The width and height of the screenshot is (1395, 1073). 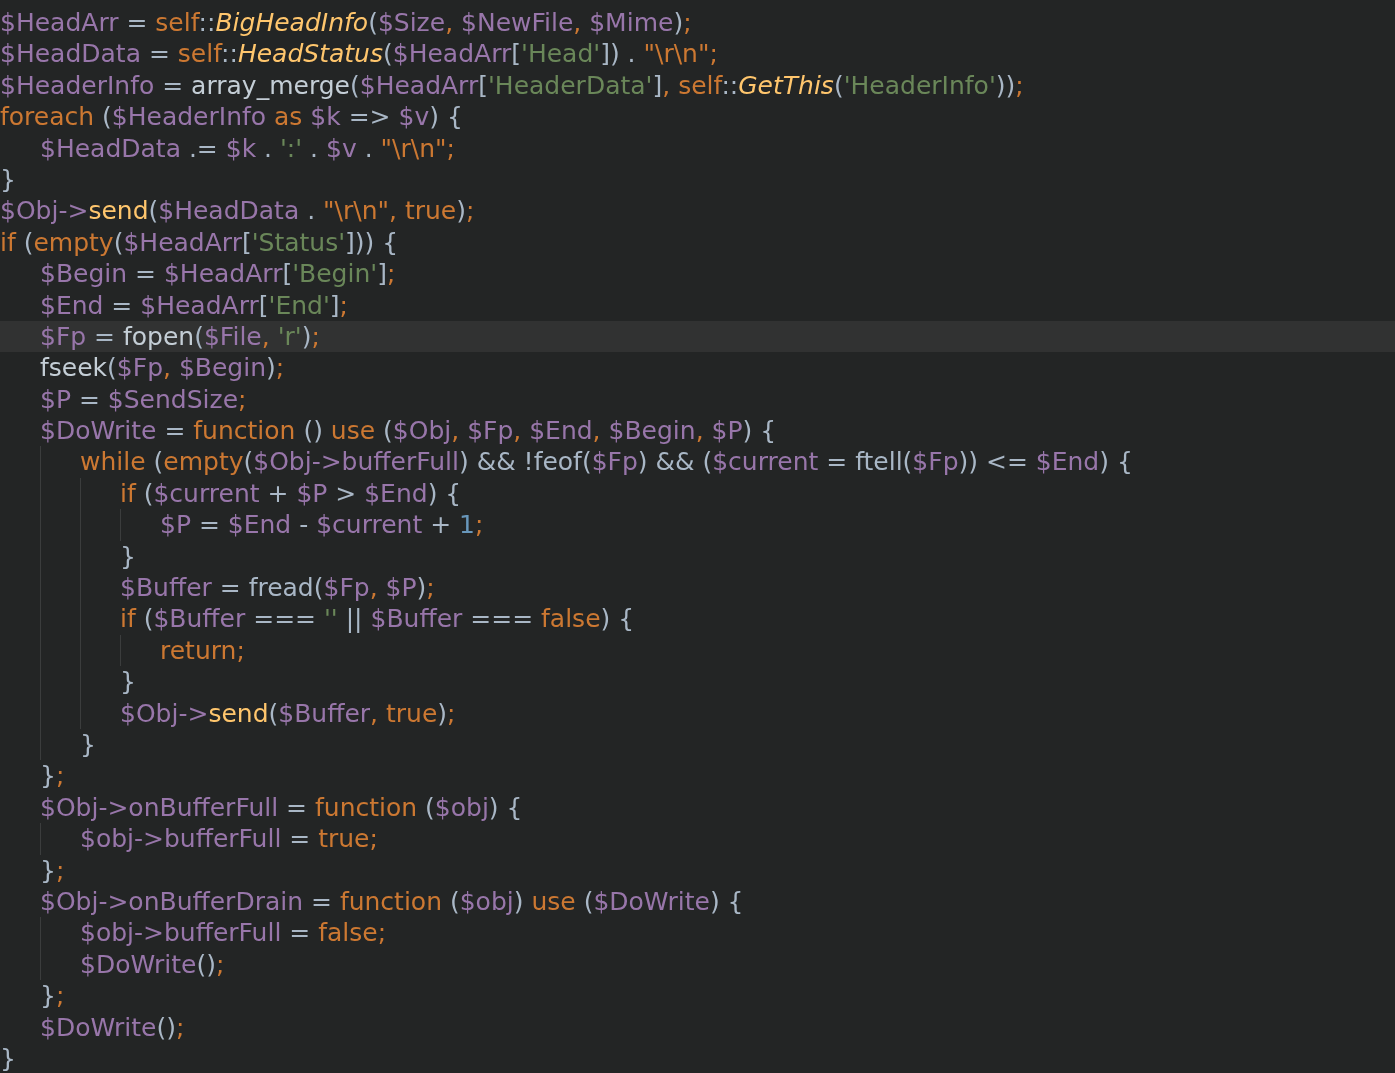 I want to click on code-line: $obj->bufferFull = false;, so click(x=233, y=933).